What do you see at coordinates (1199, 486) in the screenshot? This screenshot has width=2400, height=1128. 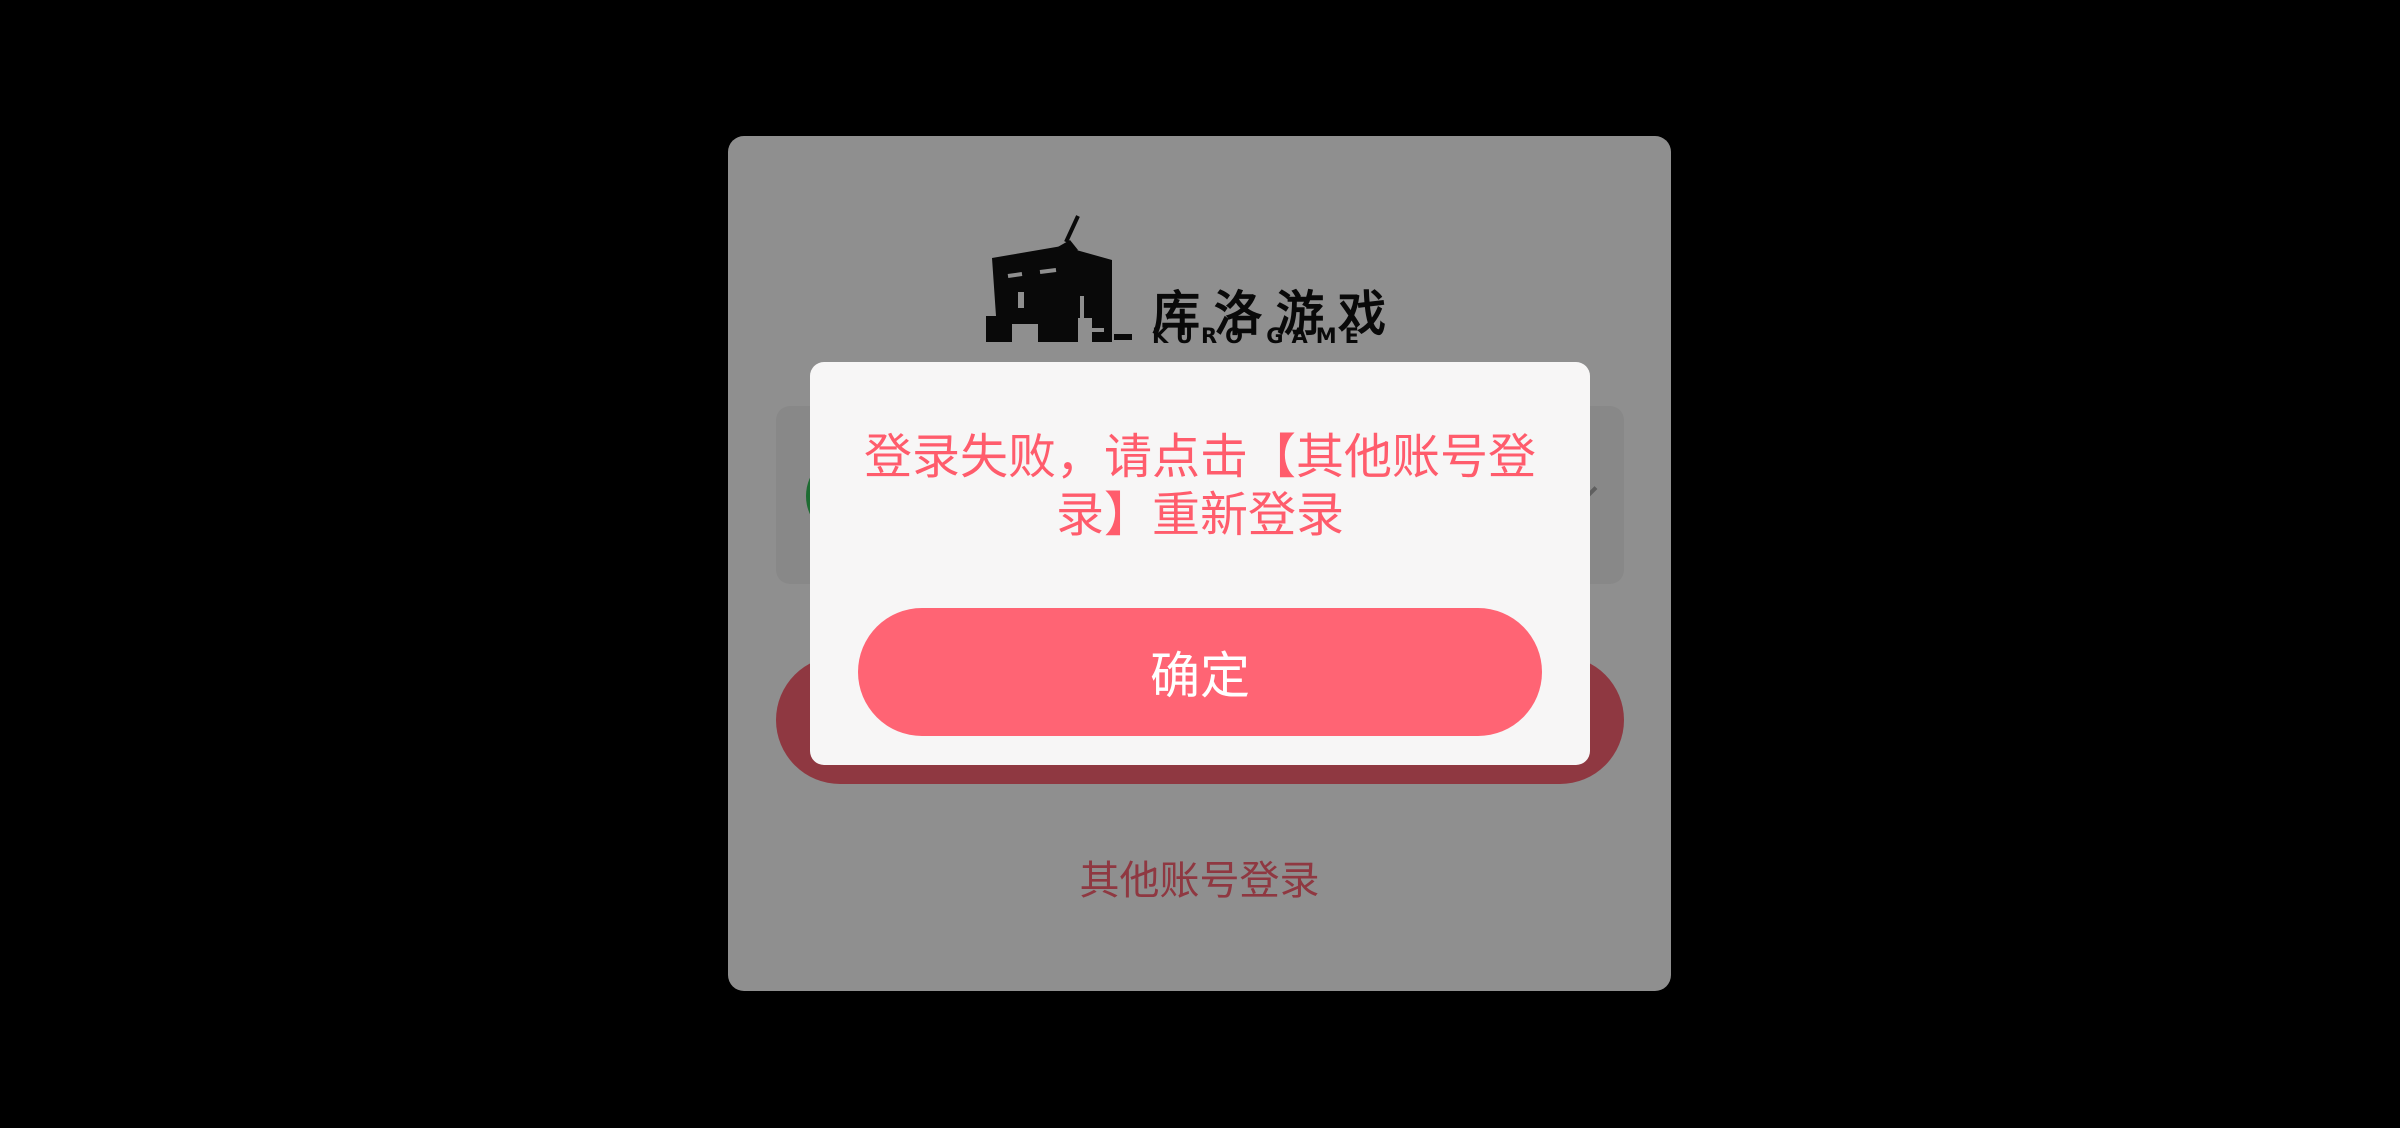 I see `dialog-message: 登录失败，请点击【其他账号登录】重新登录` at bounding box center [1199, 486].